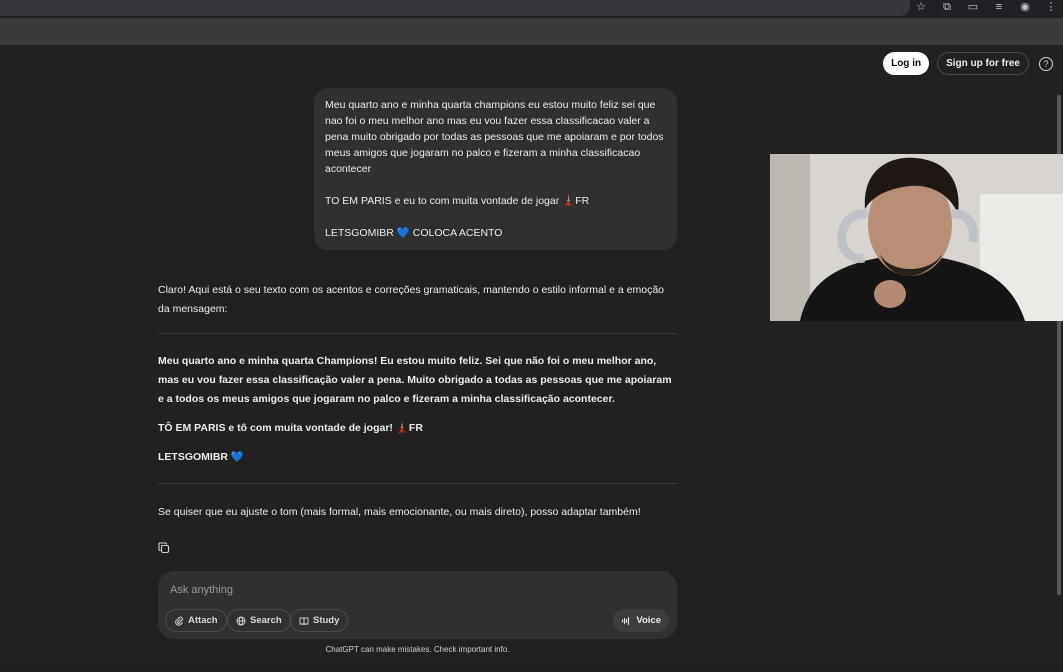 The height and width of the screenshot is (672, 1063). What do you see at coordinates (921, 7) in the screenshot?
I see `bookmark-star-icon: ☆` at bounding box center [921, 7].